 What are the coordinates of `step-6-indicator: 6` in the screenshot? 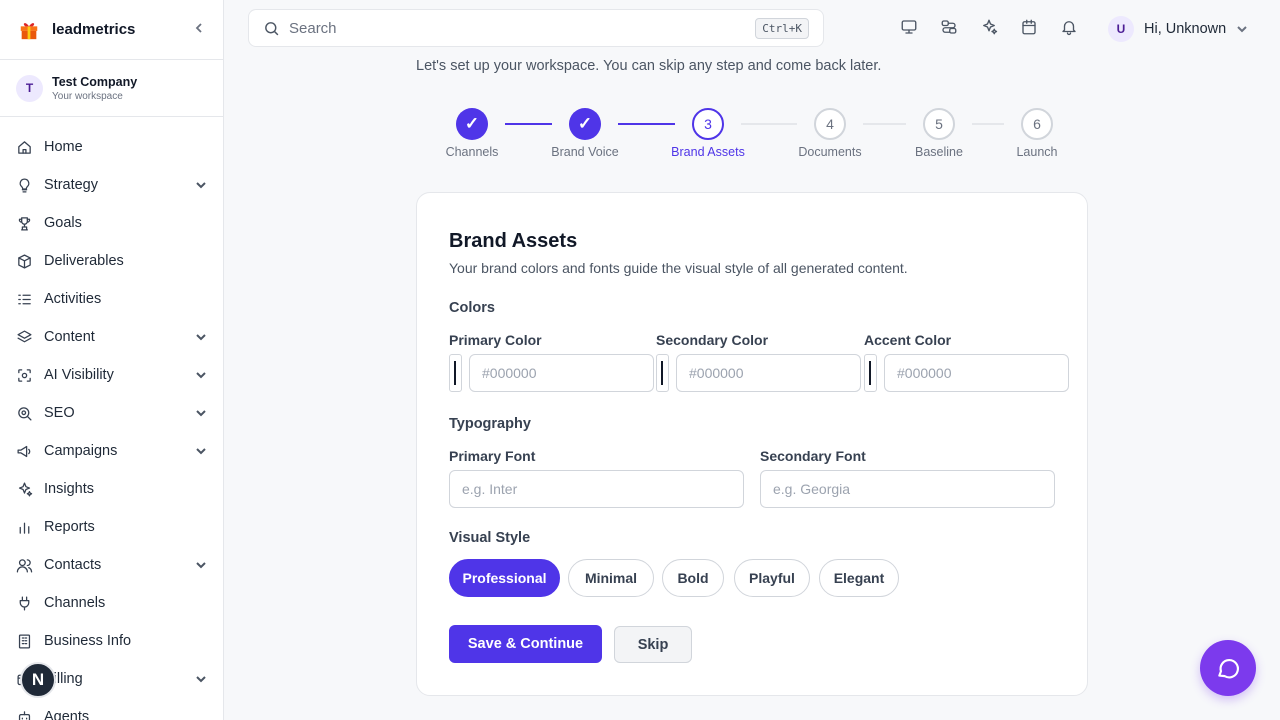 It's located at (1037, 124).